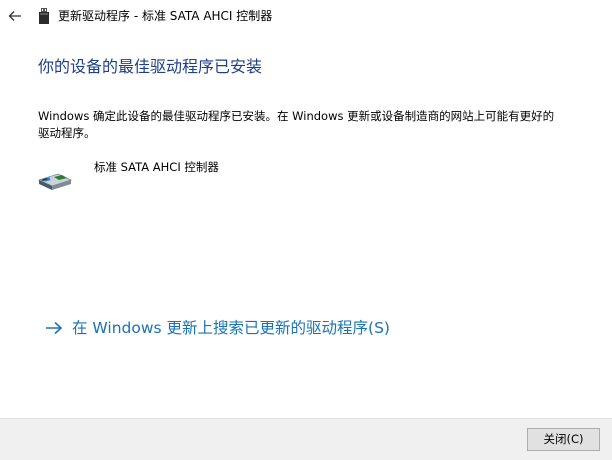  What do you see at coordinates (44, 16) in the screenshot?
I see `usb-device-icon` at bounding box center [44, 16].